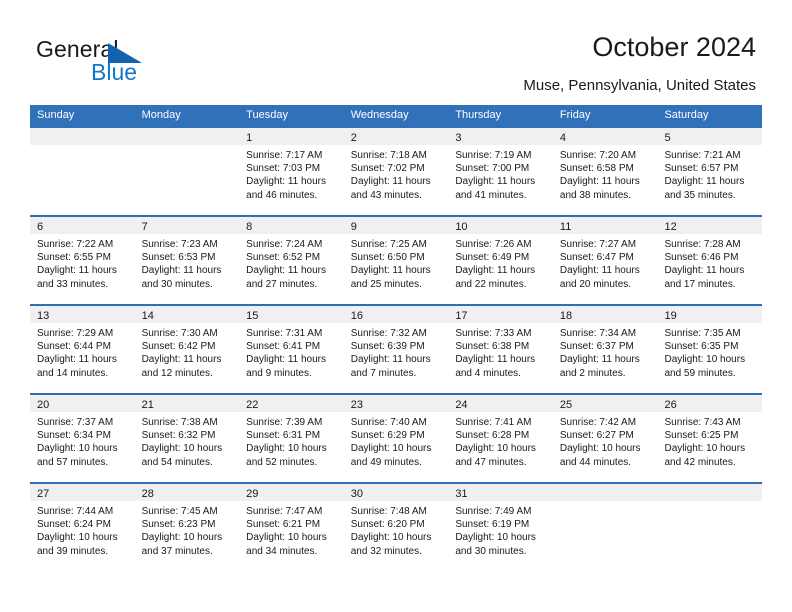 The image size is (792, 612). I want to click on sunrise-text: Sunrise: 7:28 AM, so click(702, 244).